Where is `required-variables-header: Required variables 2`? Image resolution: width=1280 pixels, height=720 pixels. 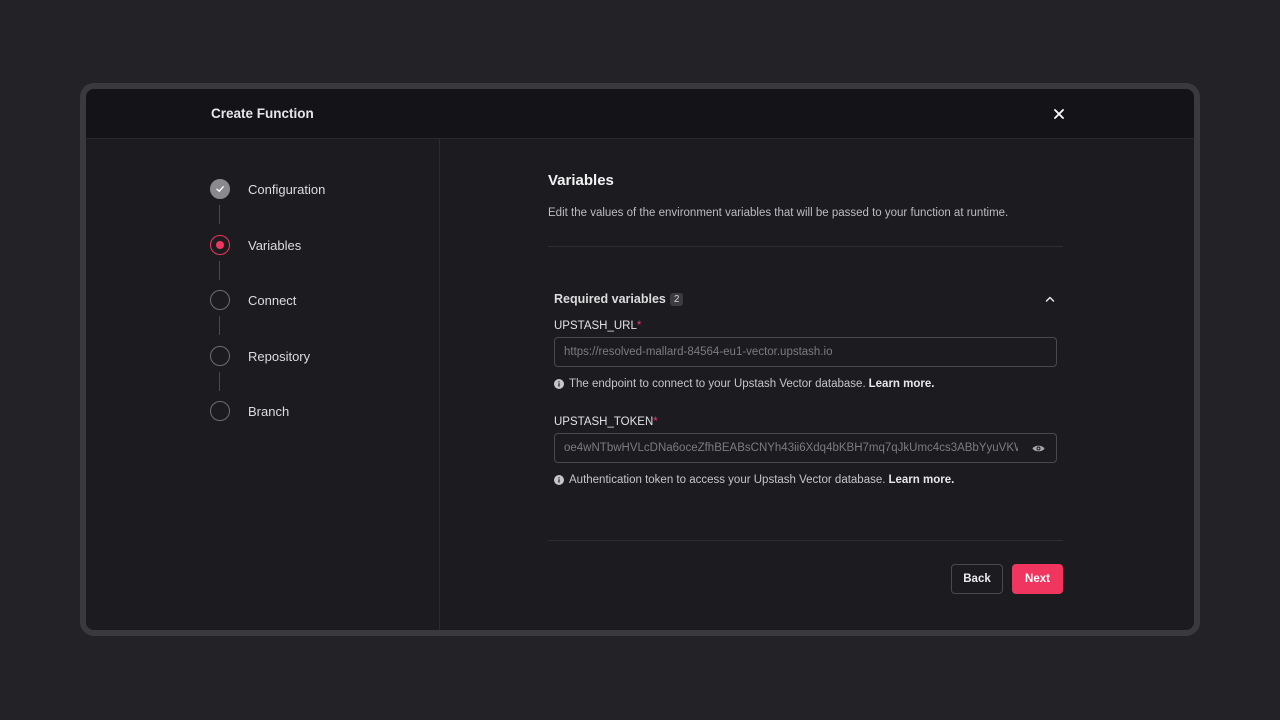 required-variables-header: Required variables 2 is located at coordinates (805, 299).